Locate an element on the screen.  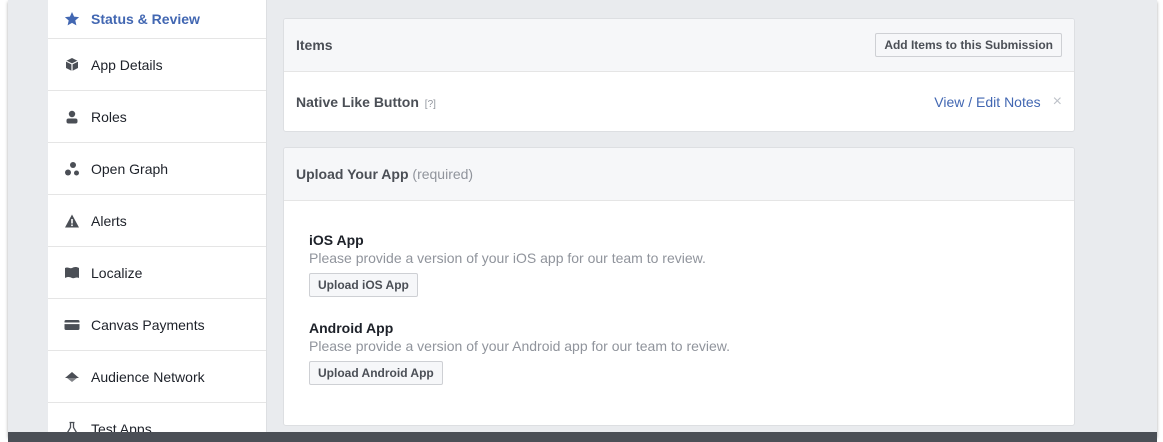
required-note: (required) is located at coordinates (443, 174).